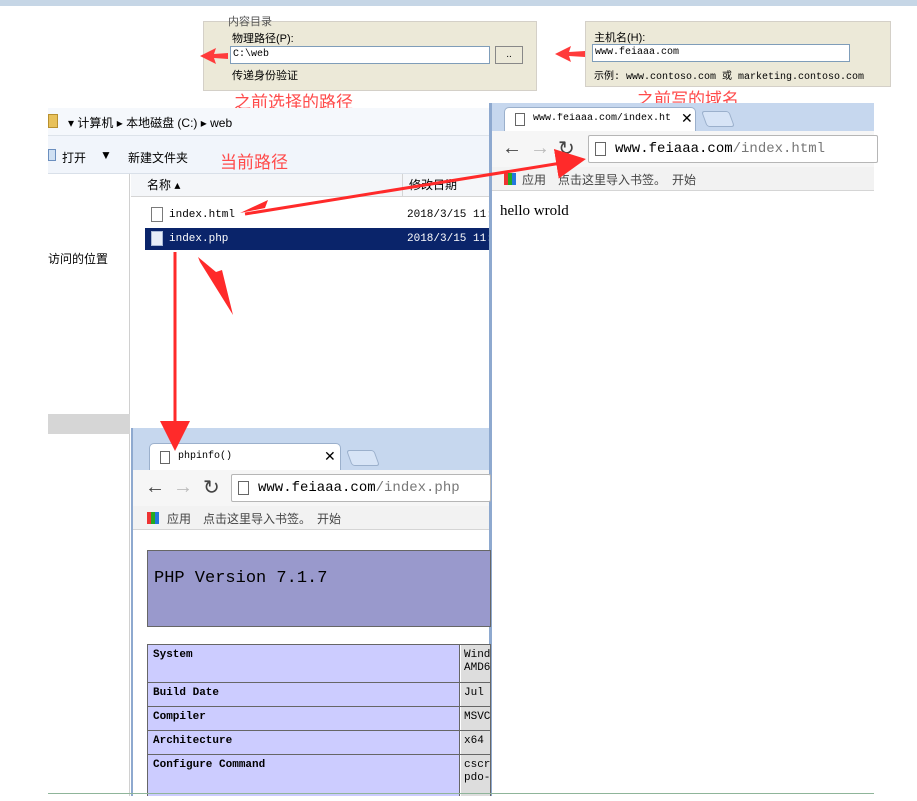 This screenshot has width=917, height=801. I want to click on nav-pane-divider, so click(89, 424).